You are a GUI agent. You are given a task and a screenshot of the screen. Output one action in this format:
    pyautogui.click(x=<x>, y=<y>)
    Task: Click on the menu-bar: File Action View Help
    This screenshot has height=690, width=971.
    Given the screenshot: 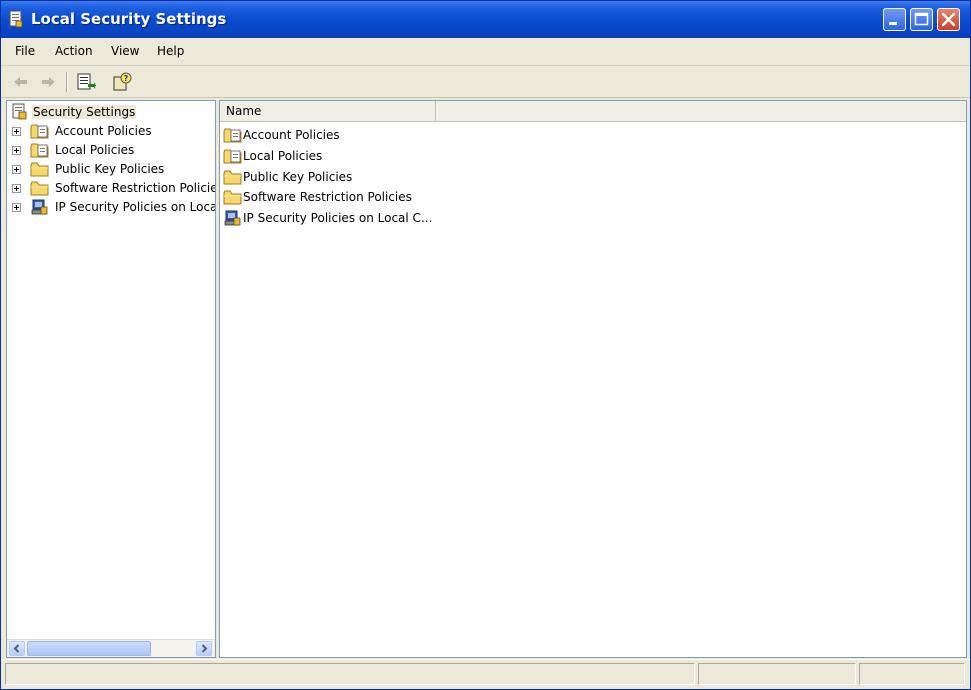 What is the action you would take?
    pyautogui.click(x=485, y=52)
    